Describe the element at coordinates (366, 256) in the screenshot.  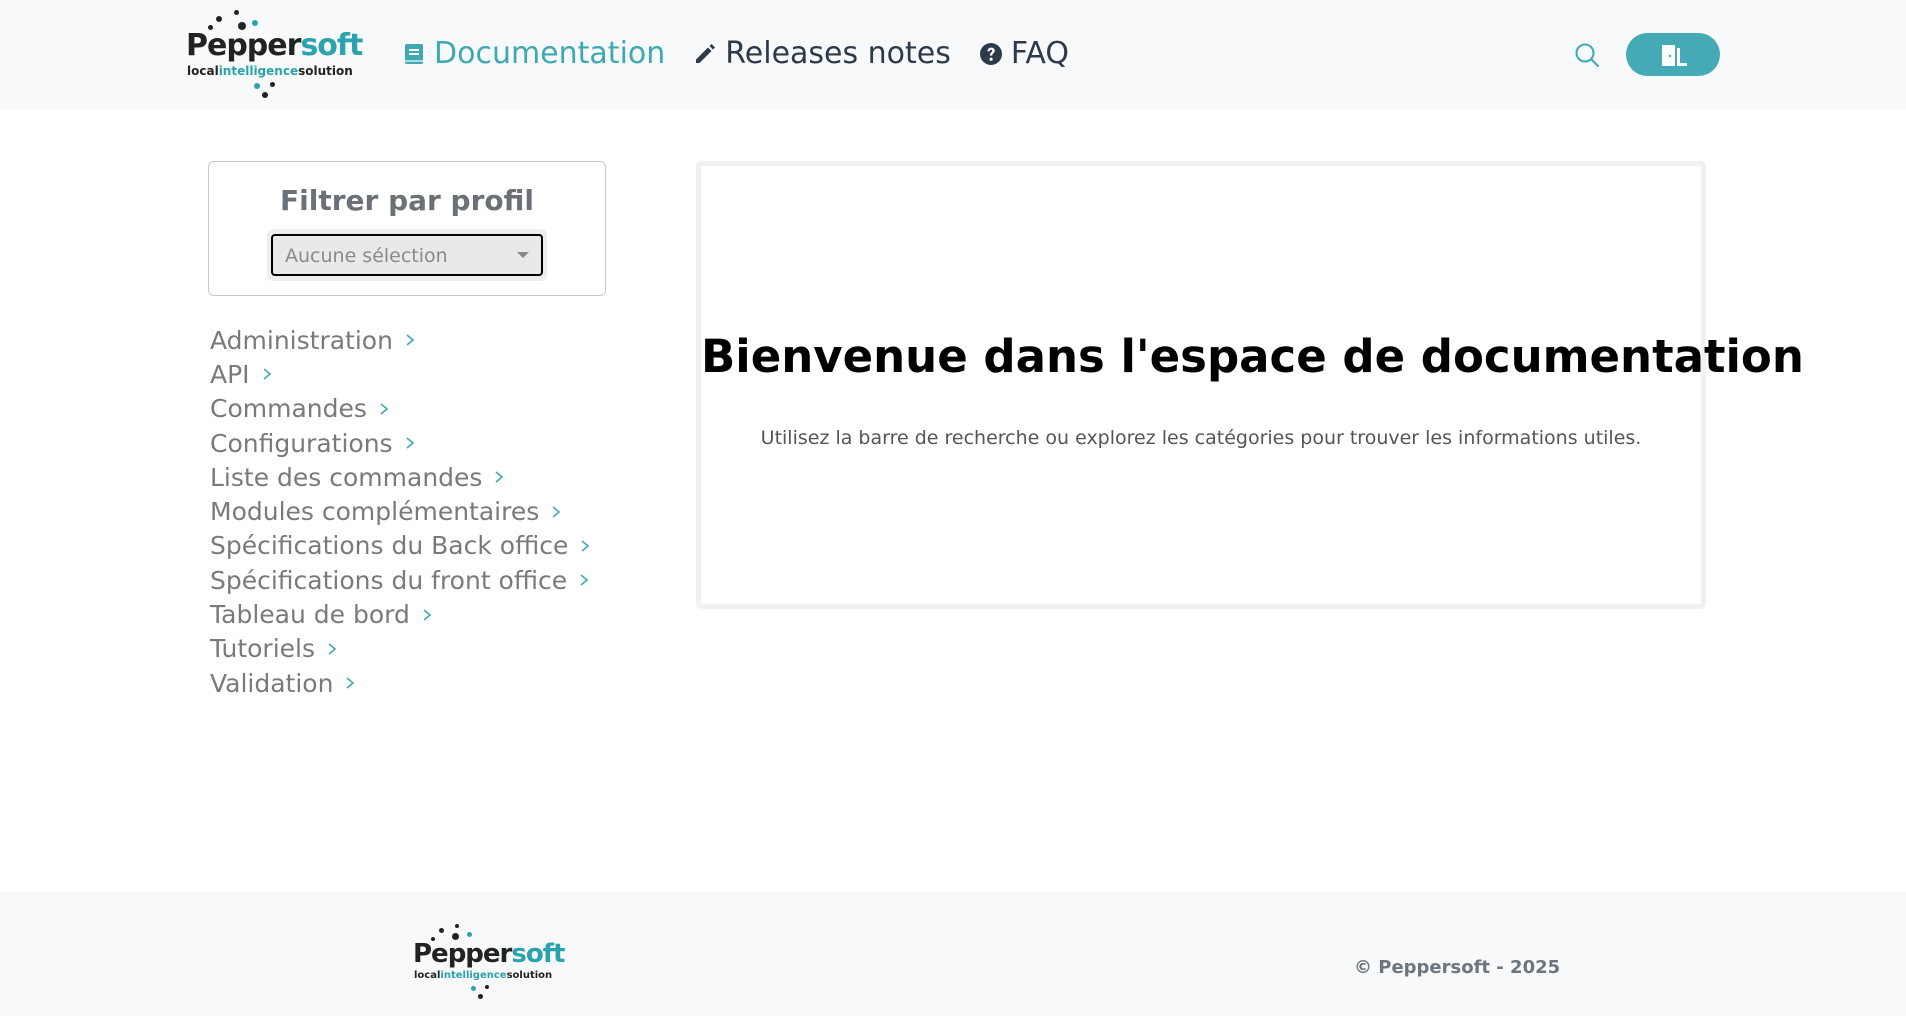
I see `profile-select-value: Aucune sélection` at that location.